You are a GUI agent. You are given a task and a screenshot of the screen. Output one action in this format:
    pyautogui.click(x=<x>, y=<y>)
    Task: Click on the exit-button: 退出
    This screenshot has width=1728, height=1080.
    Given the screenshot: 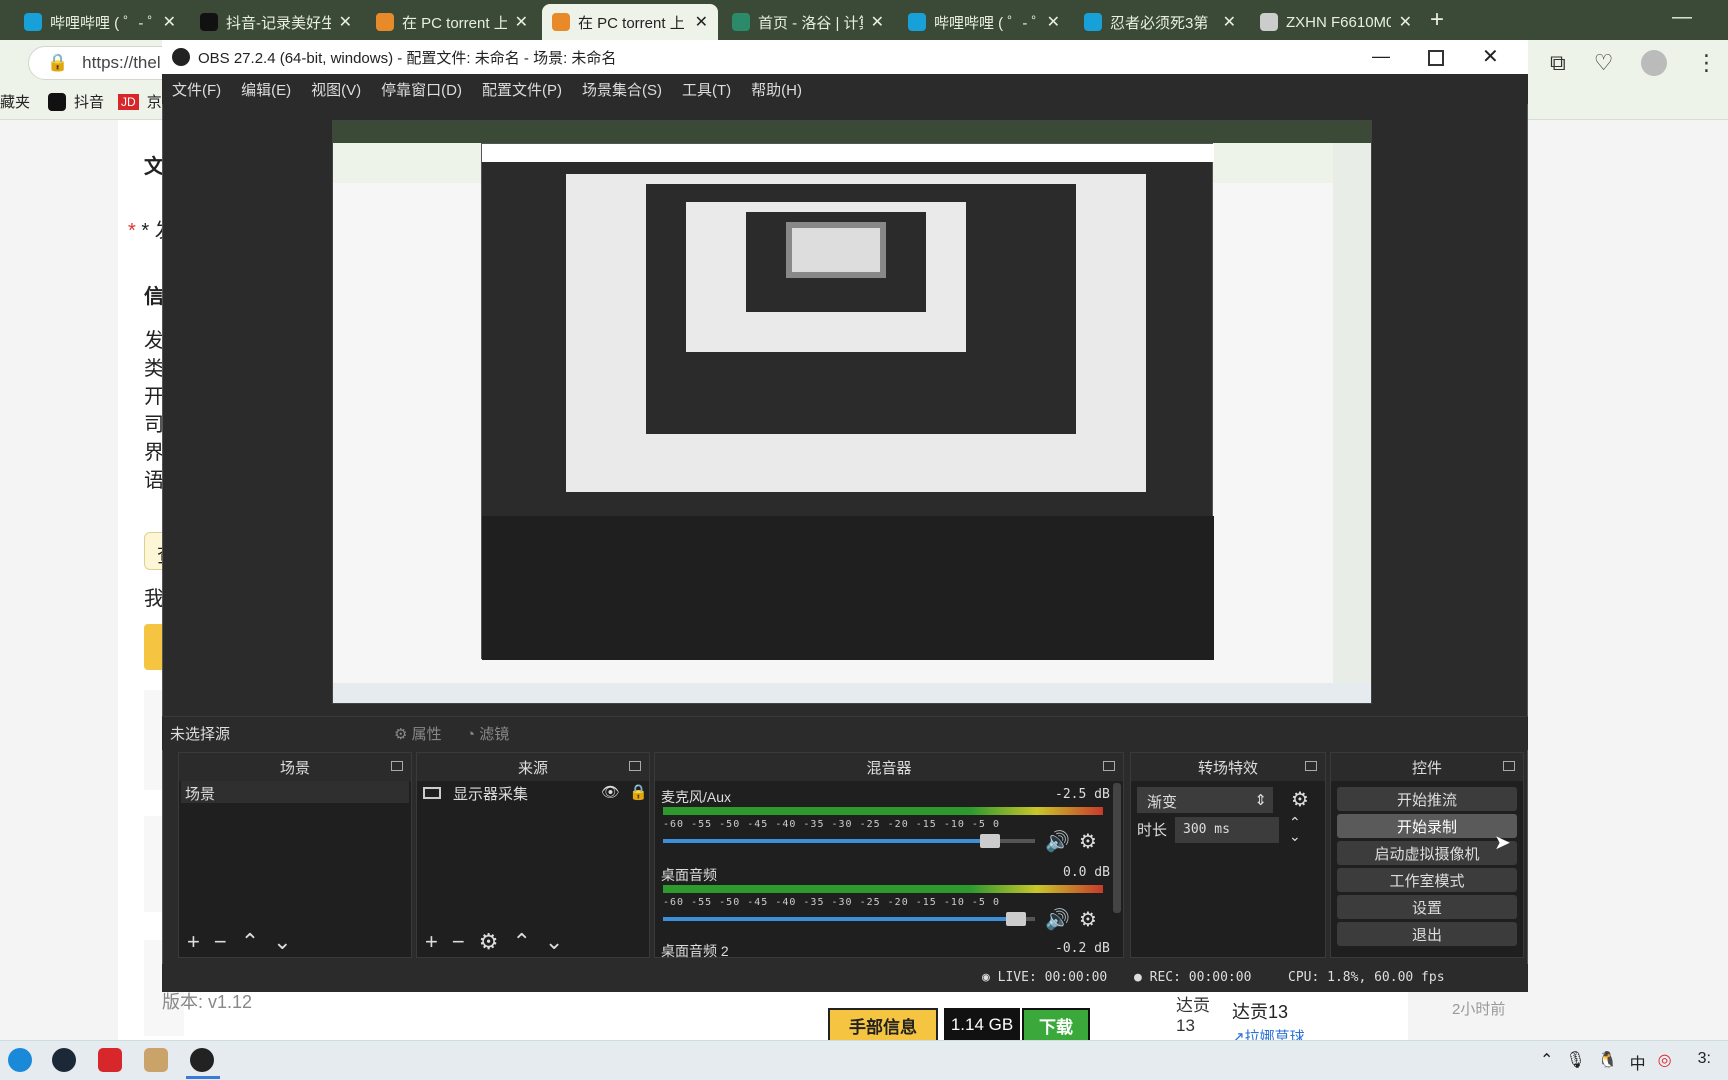 What is the action you would take?
    pyautogui.click(x=1427, y=934)
    